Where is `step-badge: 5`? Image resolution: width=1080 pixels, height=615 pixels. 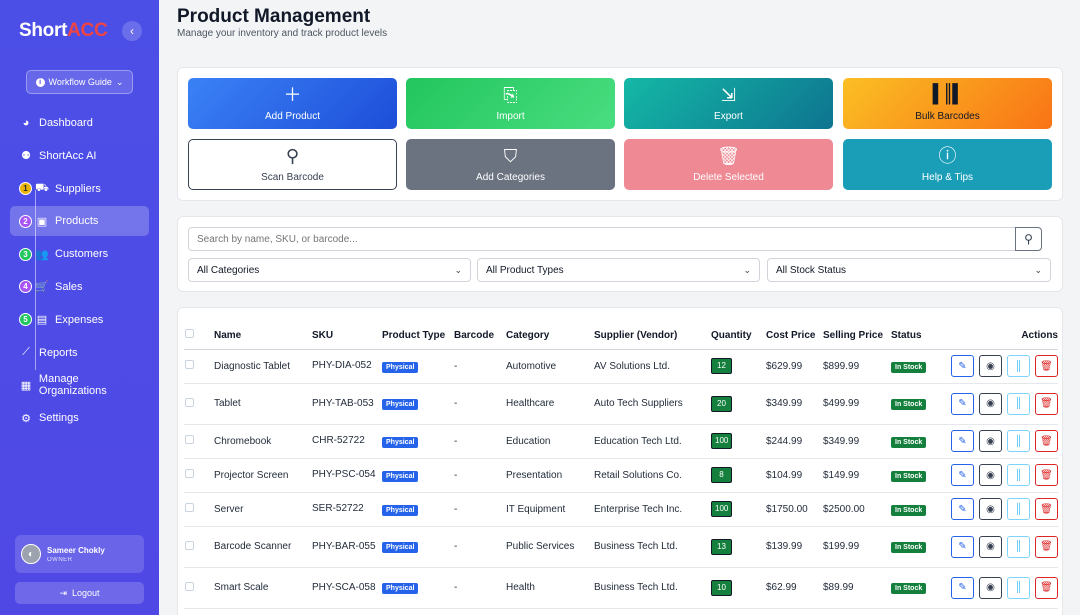 step-badge: 5 is located at coordinates (25, 320).